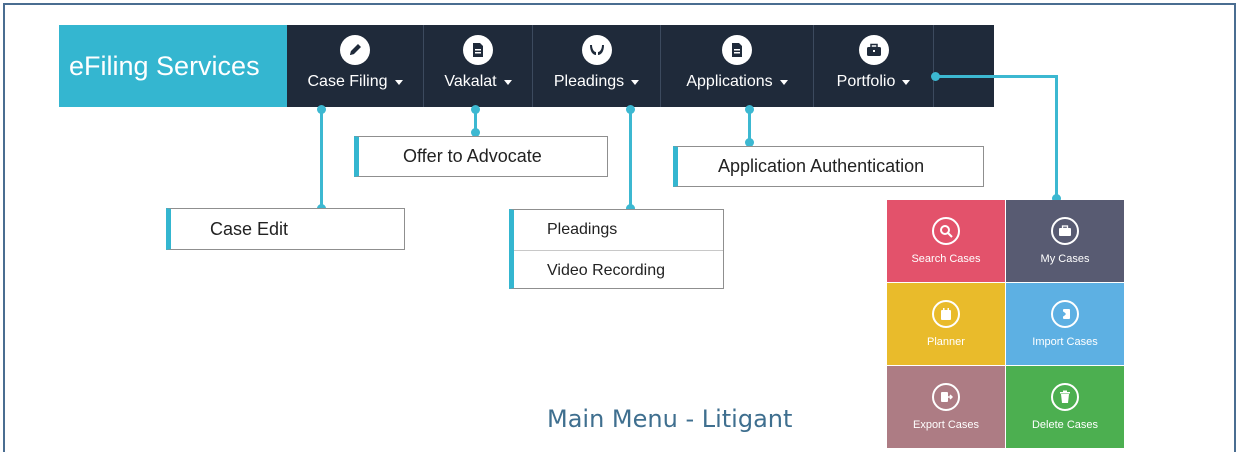 This screenshot has height=455, width=1242. Describe the element at coordinates (874, 66) in the screenshot. I see `nav-portfolio: Portfolio` at that location.